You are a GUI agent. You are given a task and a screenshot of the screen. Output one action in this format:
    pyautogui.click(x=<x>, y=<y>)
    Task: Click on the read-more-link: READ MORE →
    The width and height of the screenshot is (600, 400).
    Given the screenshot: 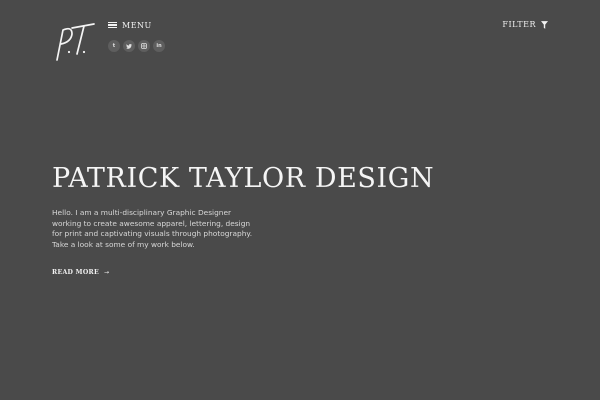 What is the action you would take?
    pyautogui.click(x=80, y=272)
    